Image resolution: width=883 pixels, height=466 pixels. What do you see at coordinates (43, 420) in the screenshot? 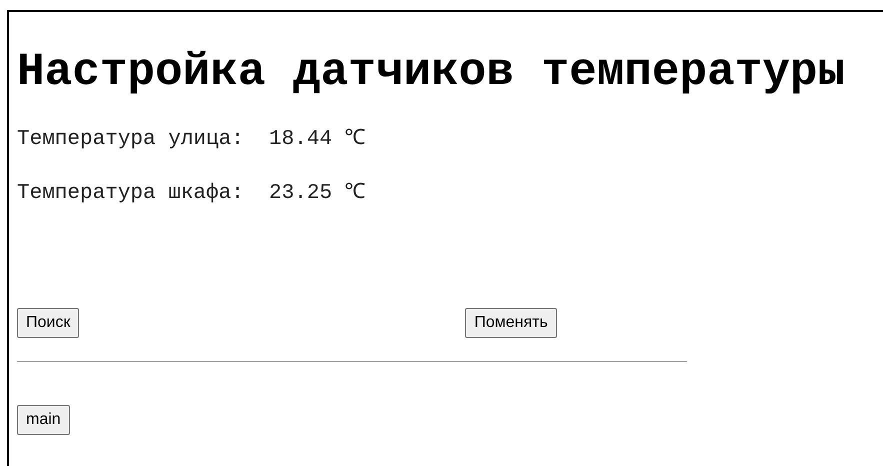
I see `main-button: main` at bounding box center [43, 420].